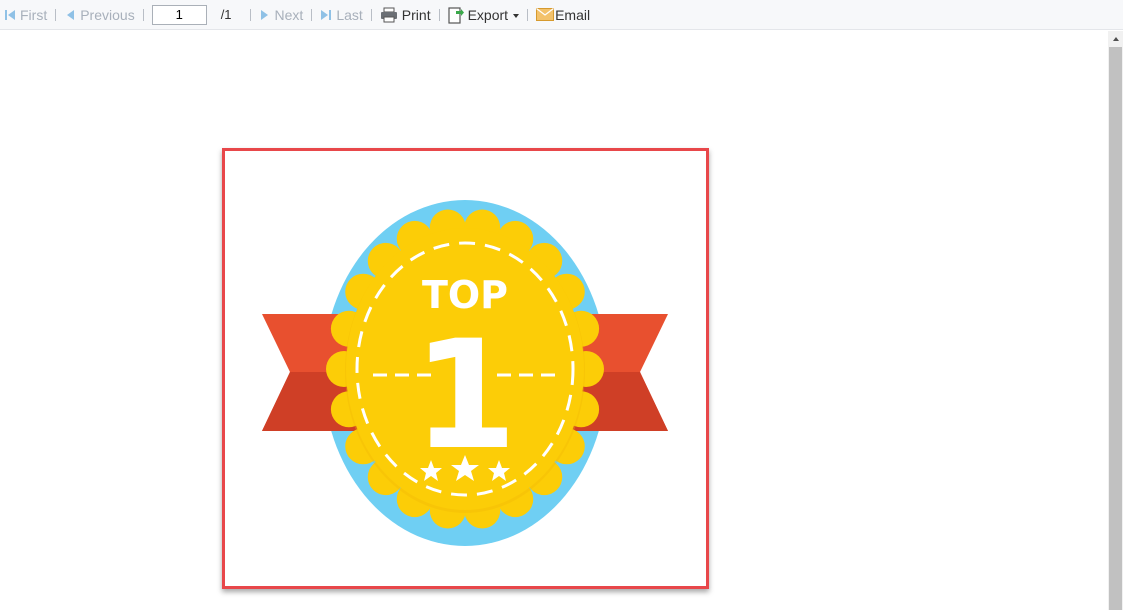  Describe the element at coordinates (545, 14) in the screenshot. I see `envelope-icon` at that location.